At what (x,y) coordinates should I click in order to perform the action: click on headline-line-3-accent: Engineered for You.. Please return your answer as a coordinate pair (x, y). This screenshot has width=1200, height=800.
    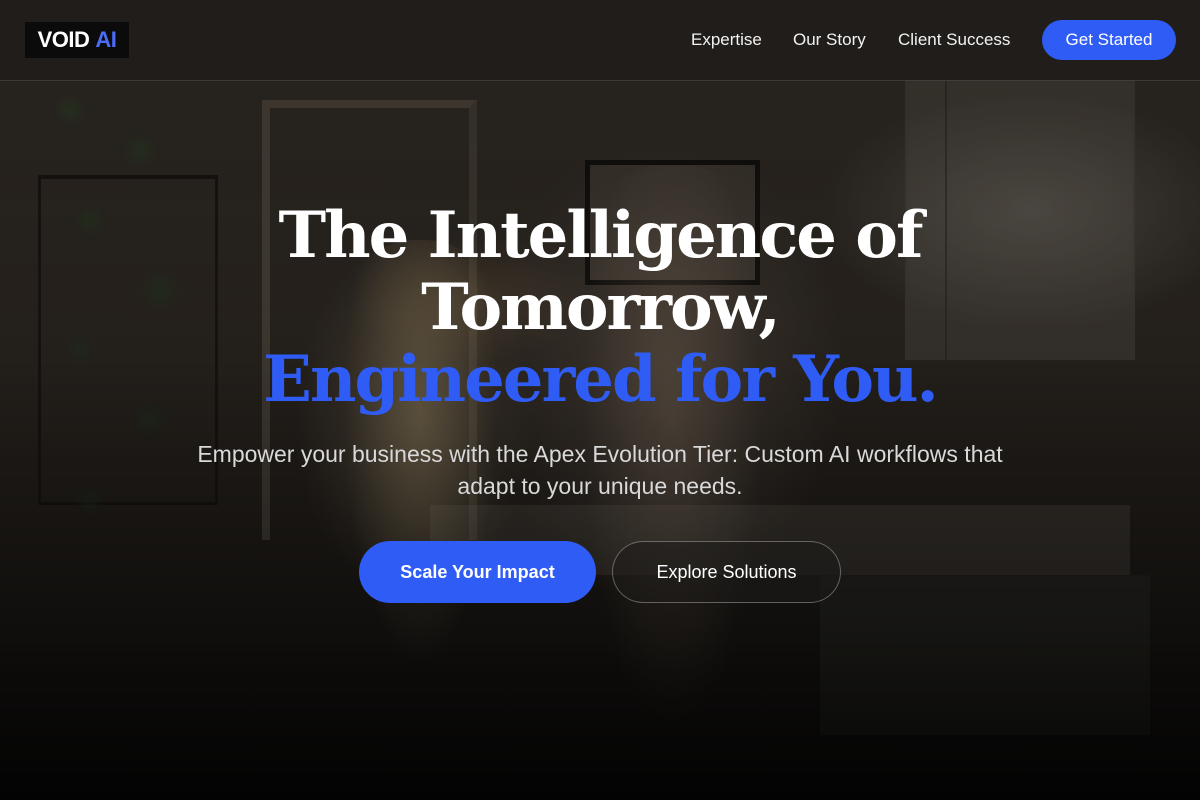
    Looking at the image, I should click on (601, 379).